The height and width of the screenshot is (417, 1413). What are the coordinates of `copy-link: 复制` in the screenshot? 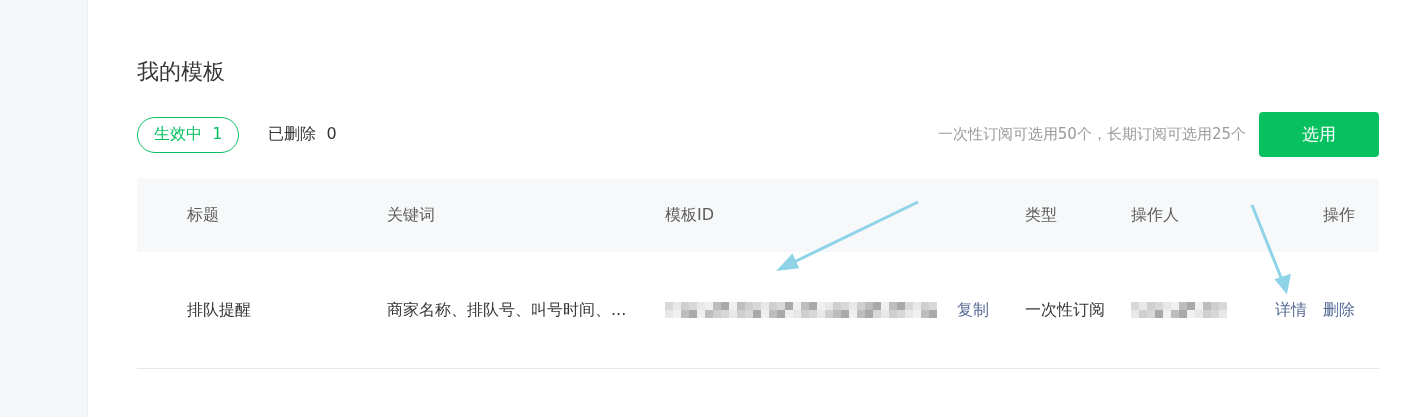 It's located at (973, 310).